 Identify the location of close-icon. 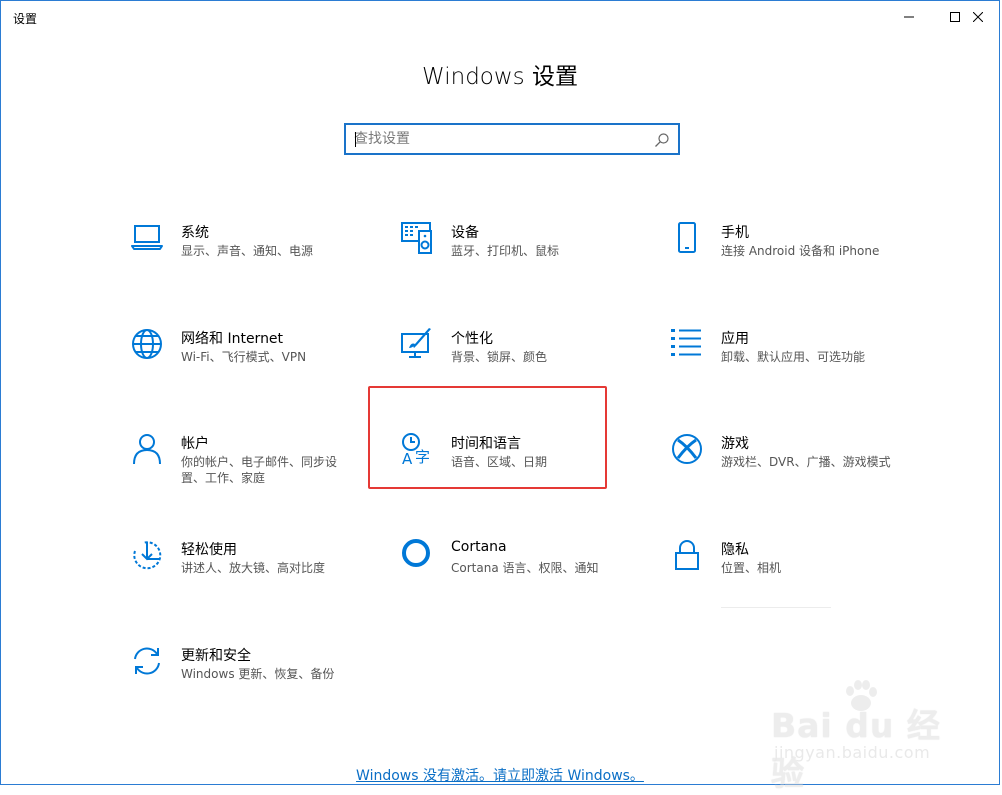
(978, 17).